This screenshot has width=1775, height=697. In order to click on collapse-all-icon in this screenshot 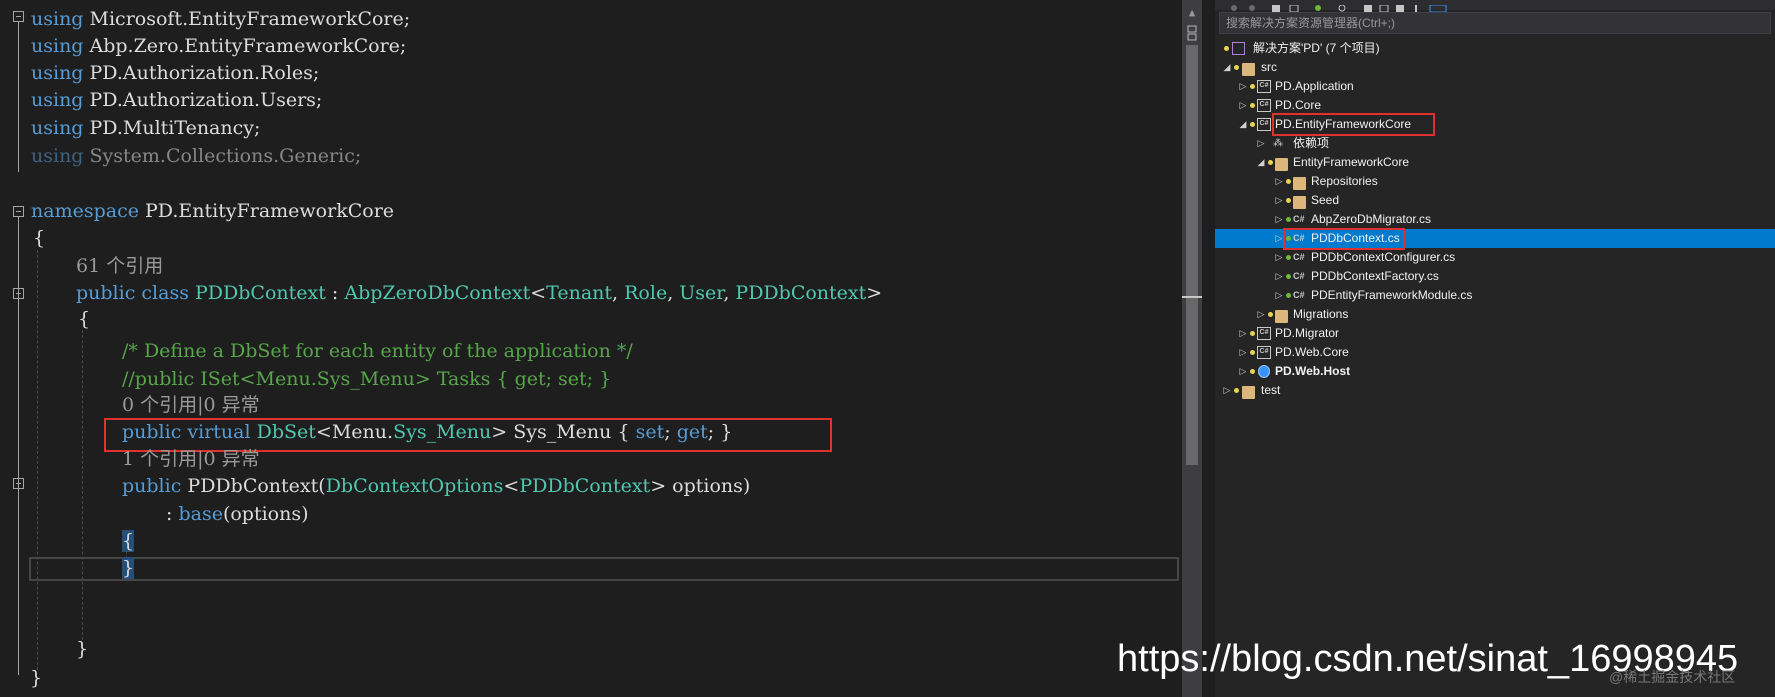, I will do `click(1368, 6)`.